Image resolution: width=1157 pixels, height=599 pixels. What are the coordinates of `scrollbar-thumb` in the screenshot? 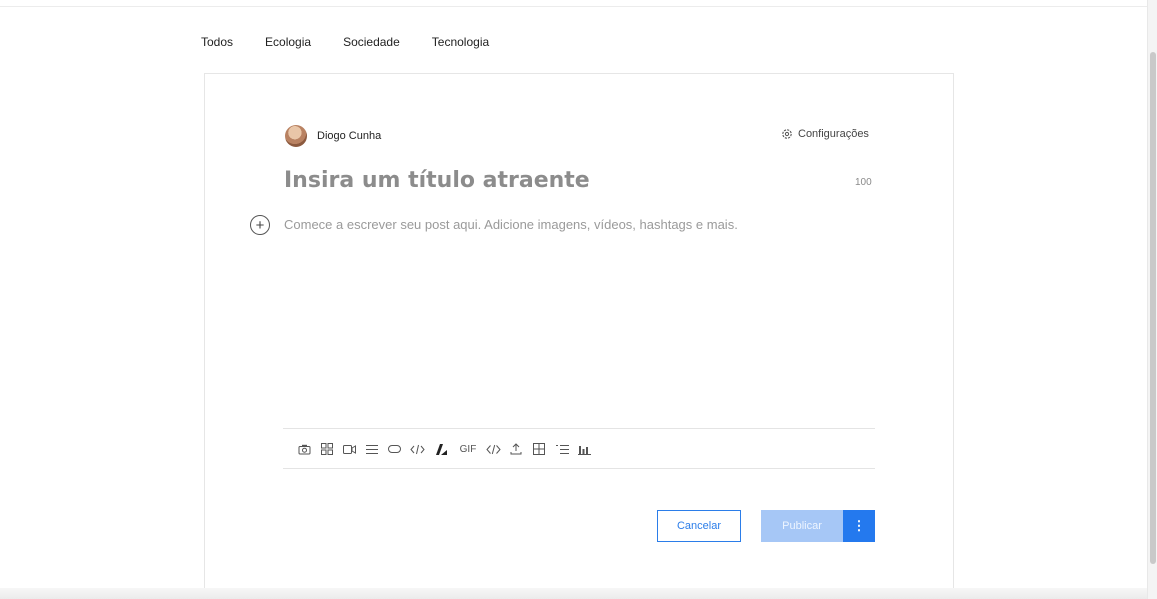 It's located at (1153, 308).